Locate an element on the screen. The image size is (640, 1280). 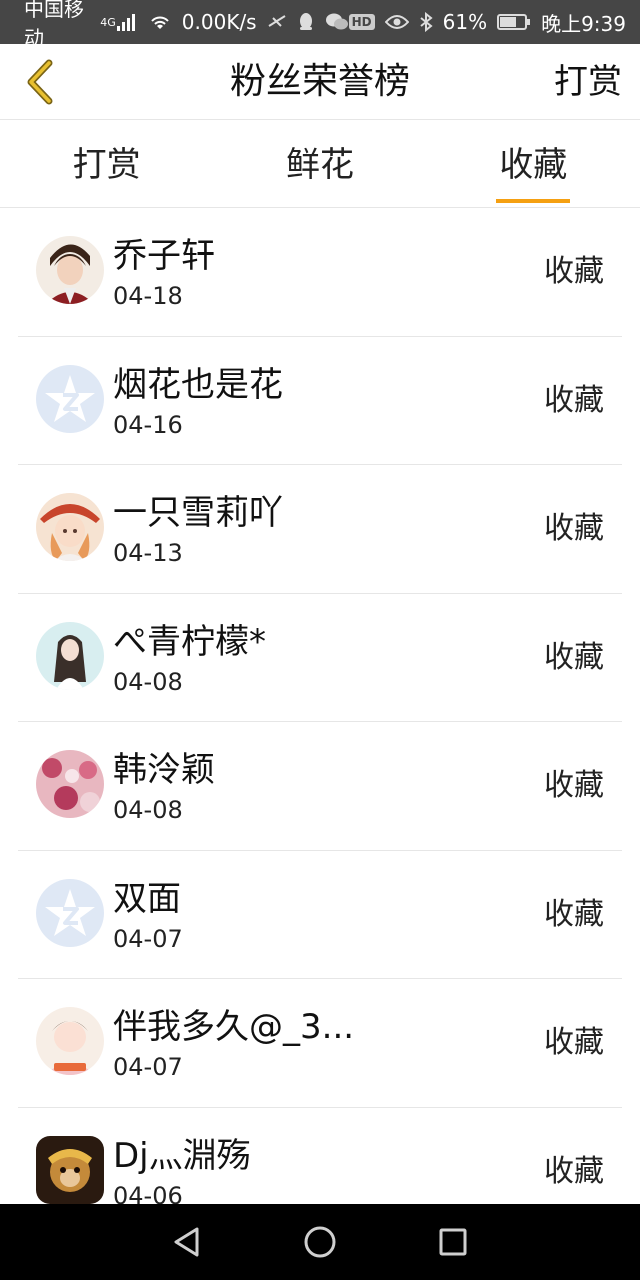
status-bar: 中国移动 4G 0.00K/s HD 61% 晚上9:39 is located at coordinates (320, 25).